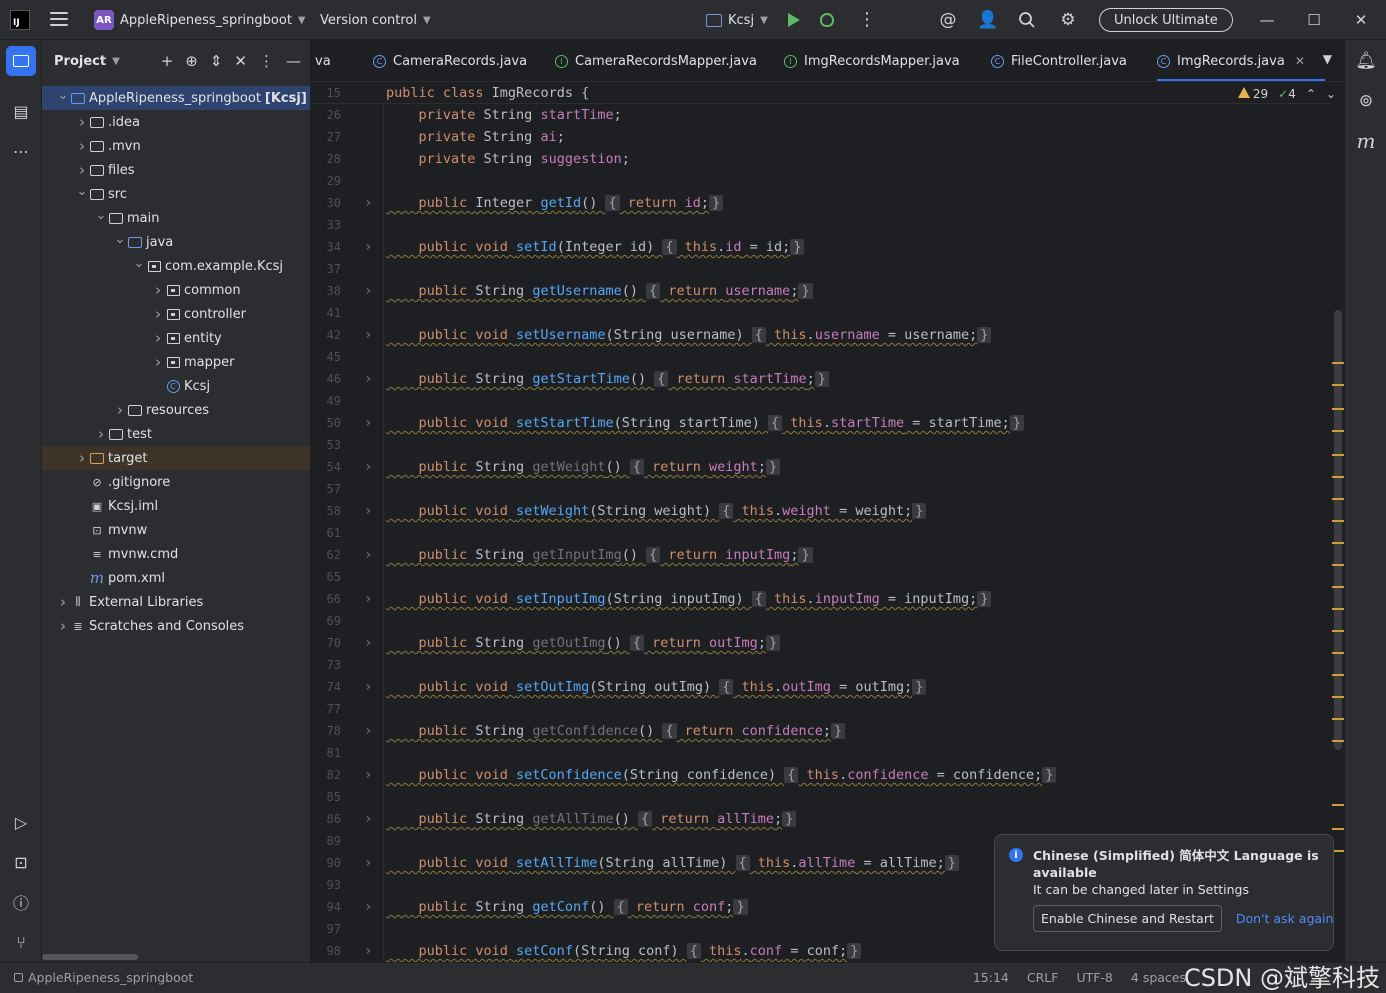 This screenshot has height=993, width=1386. I want to click on tree-item: m pom.xml, so click(176, 578).